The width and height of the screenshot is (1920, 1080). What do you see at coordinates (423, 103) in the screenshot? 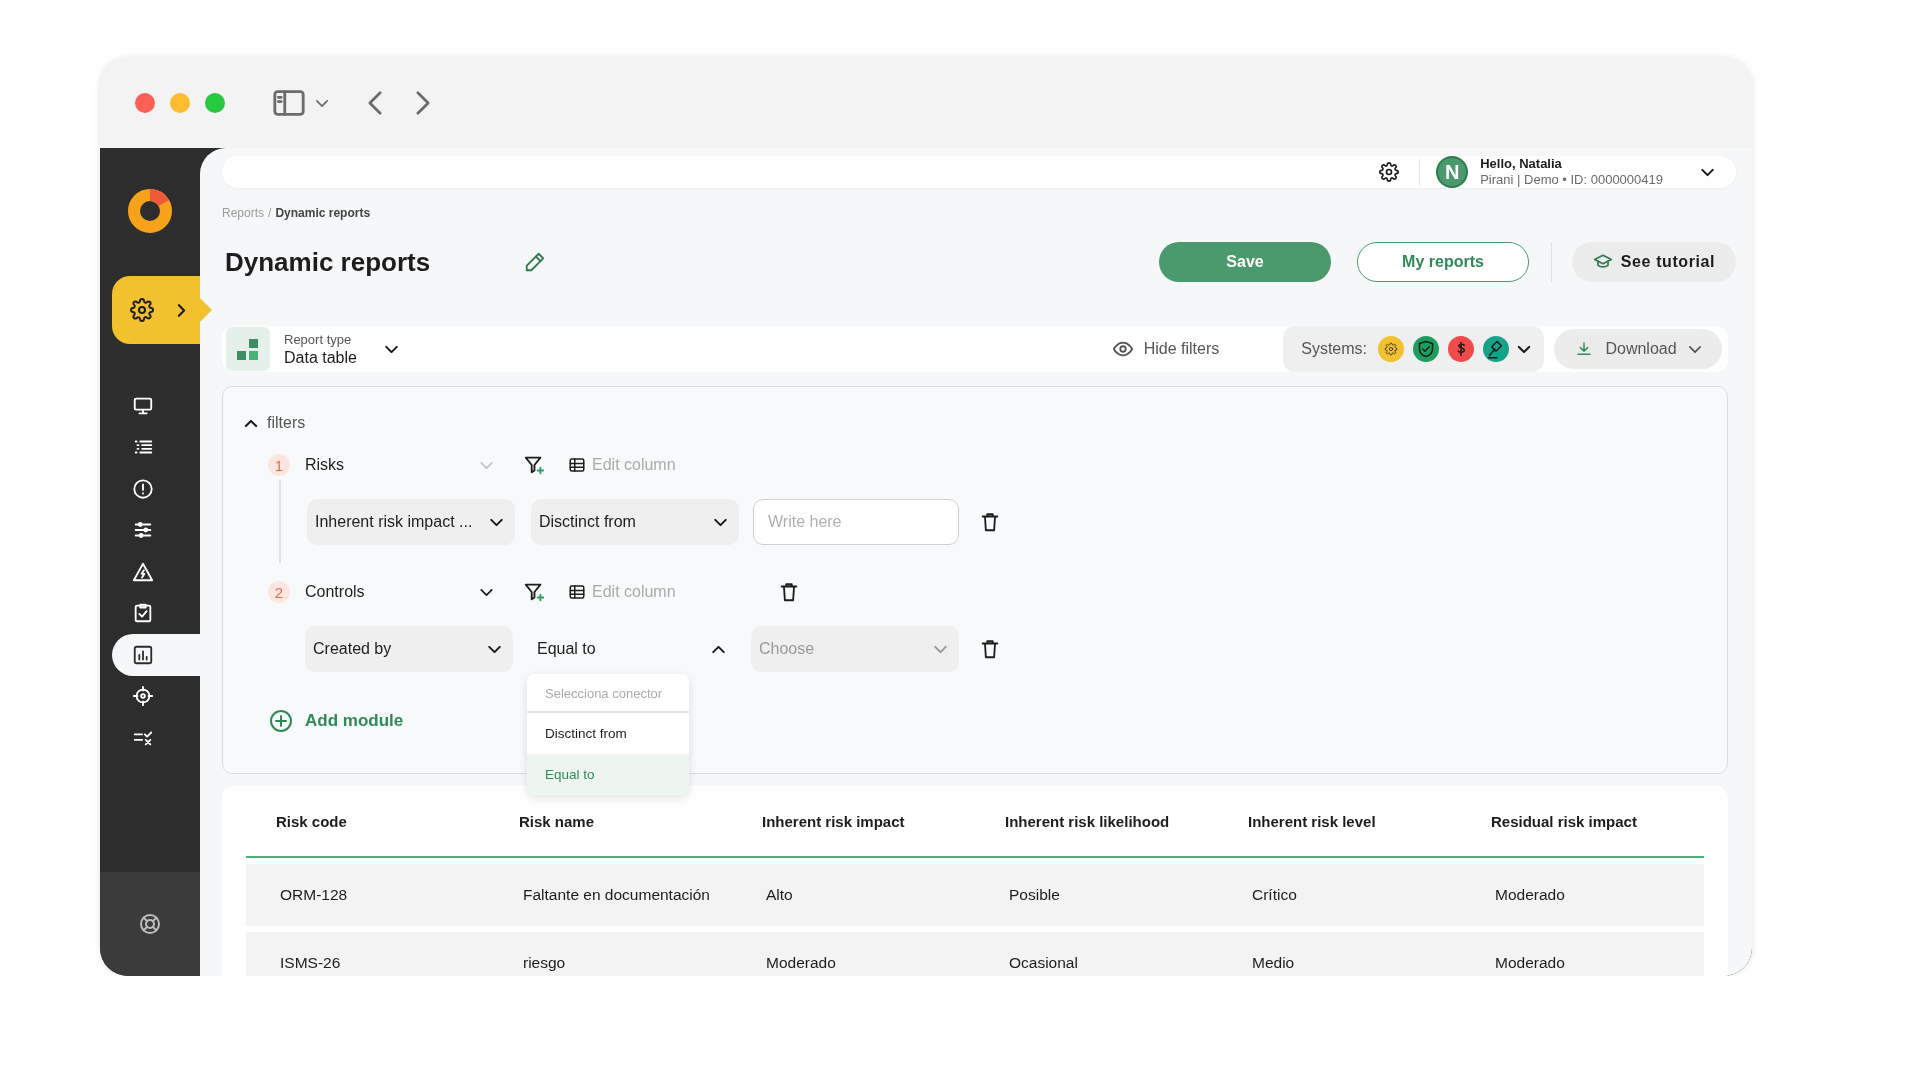
I see `forward-icon` at bounding box center [423, 103].